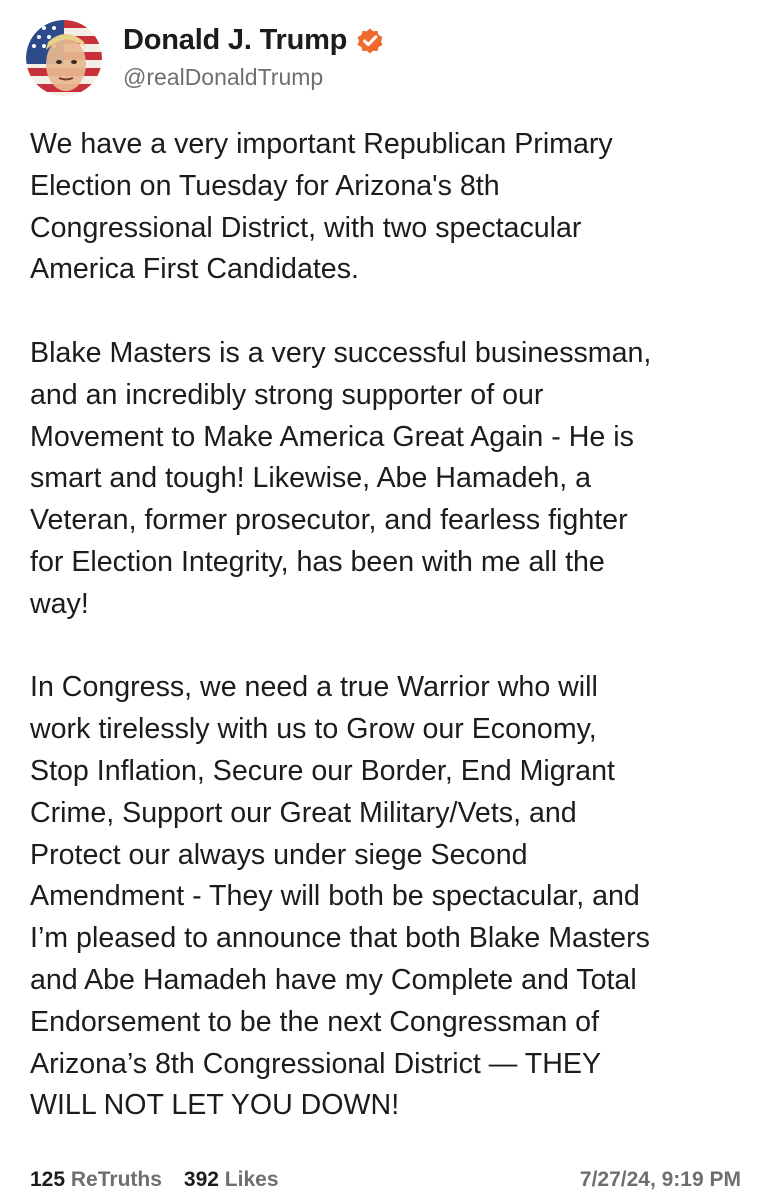 The width and height of the screenshot is (771, 1200). I want to click on avatar-image, so click(64, 58).